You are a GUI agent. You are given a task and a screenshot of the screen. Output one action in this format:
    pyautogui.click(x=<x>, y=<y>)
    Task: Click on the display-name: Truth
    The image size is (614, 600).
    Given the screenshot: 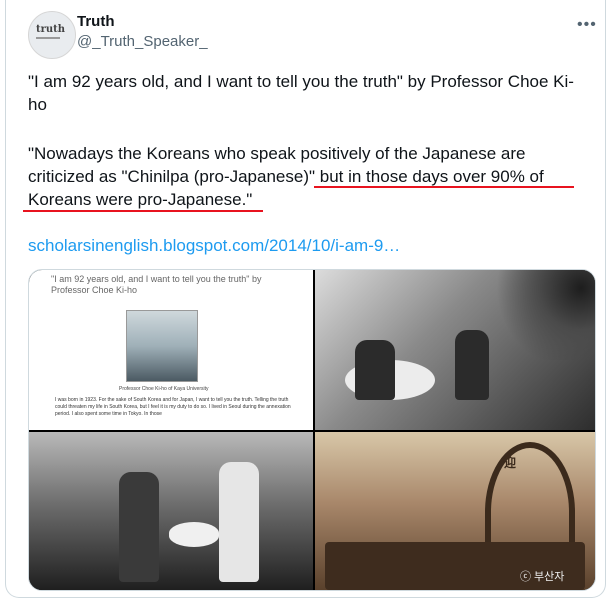 What is the action you would take?
    pyautogui.click(x=96, y=21)
    